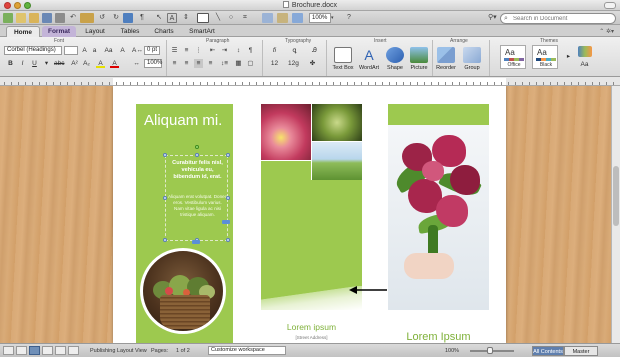 The height and width of the screenshot is (357, 620). I want to click on align-left-icon: ≡, so click(174, 63).